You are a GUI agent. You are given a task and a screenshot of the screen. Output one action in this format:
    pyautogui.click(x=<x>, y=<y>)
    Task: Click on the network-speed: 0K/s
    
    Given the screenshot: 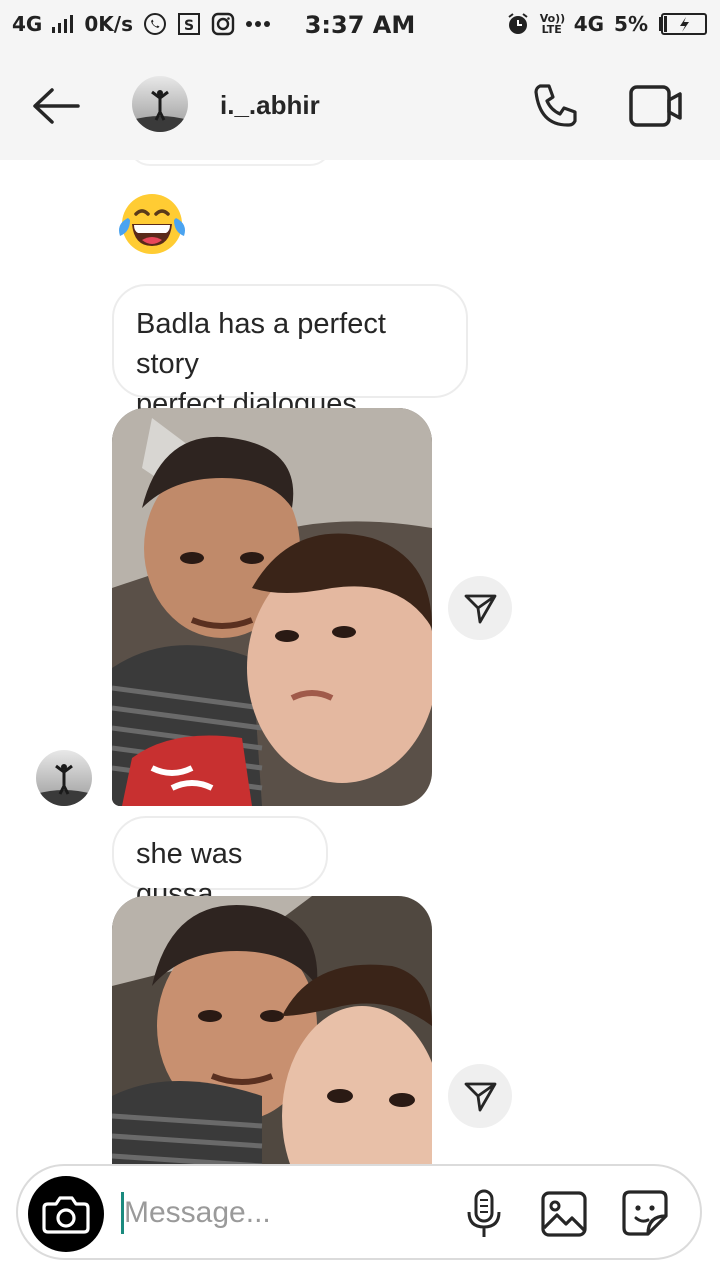 What is the action you would take?
    pyautogui.click(x=108, y=24)
    